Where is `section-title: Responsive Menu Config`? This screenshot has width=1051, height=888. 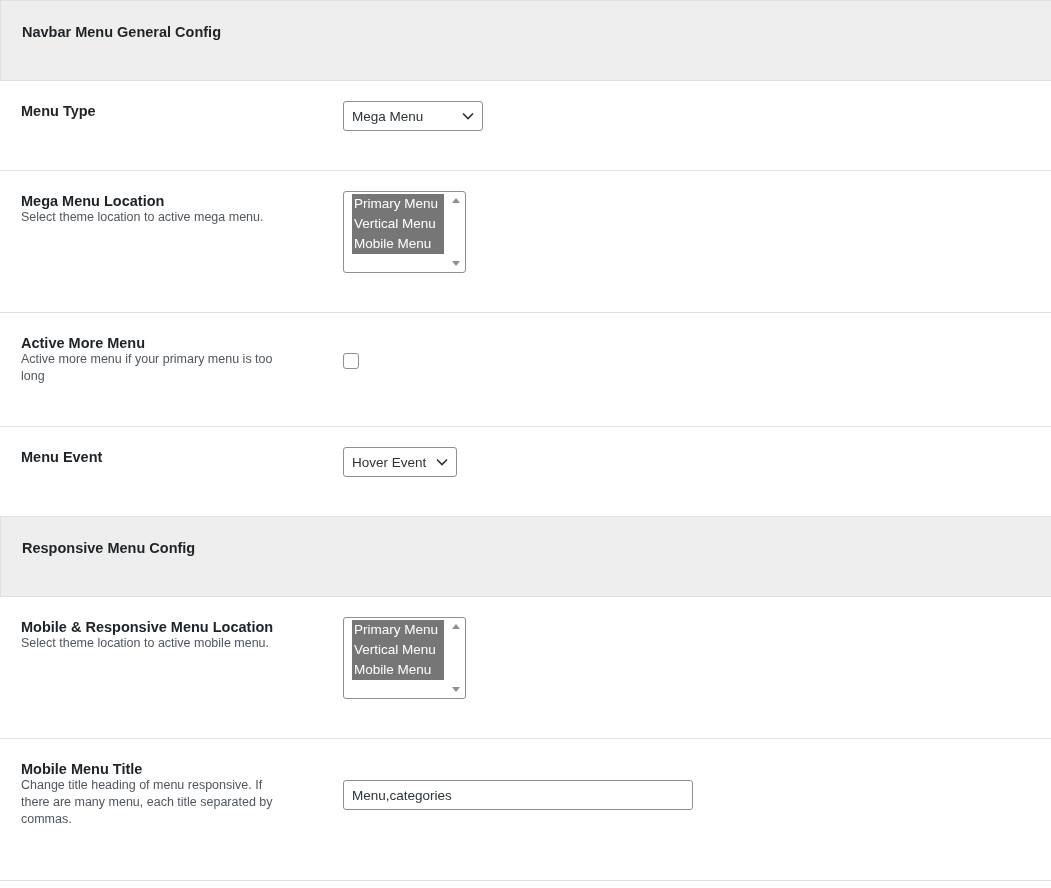 section-title: Responsive Menu Config is located at coordinates (109, 548).